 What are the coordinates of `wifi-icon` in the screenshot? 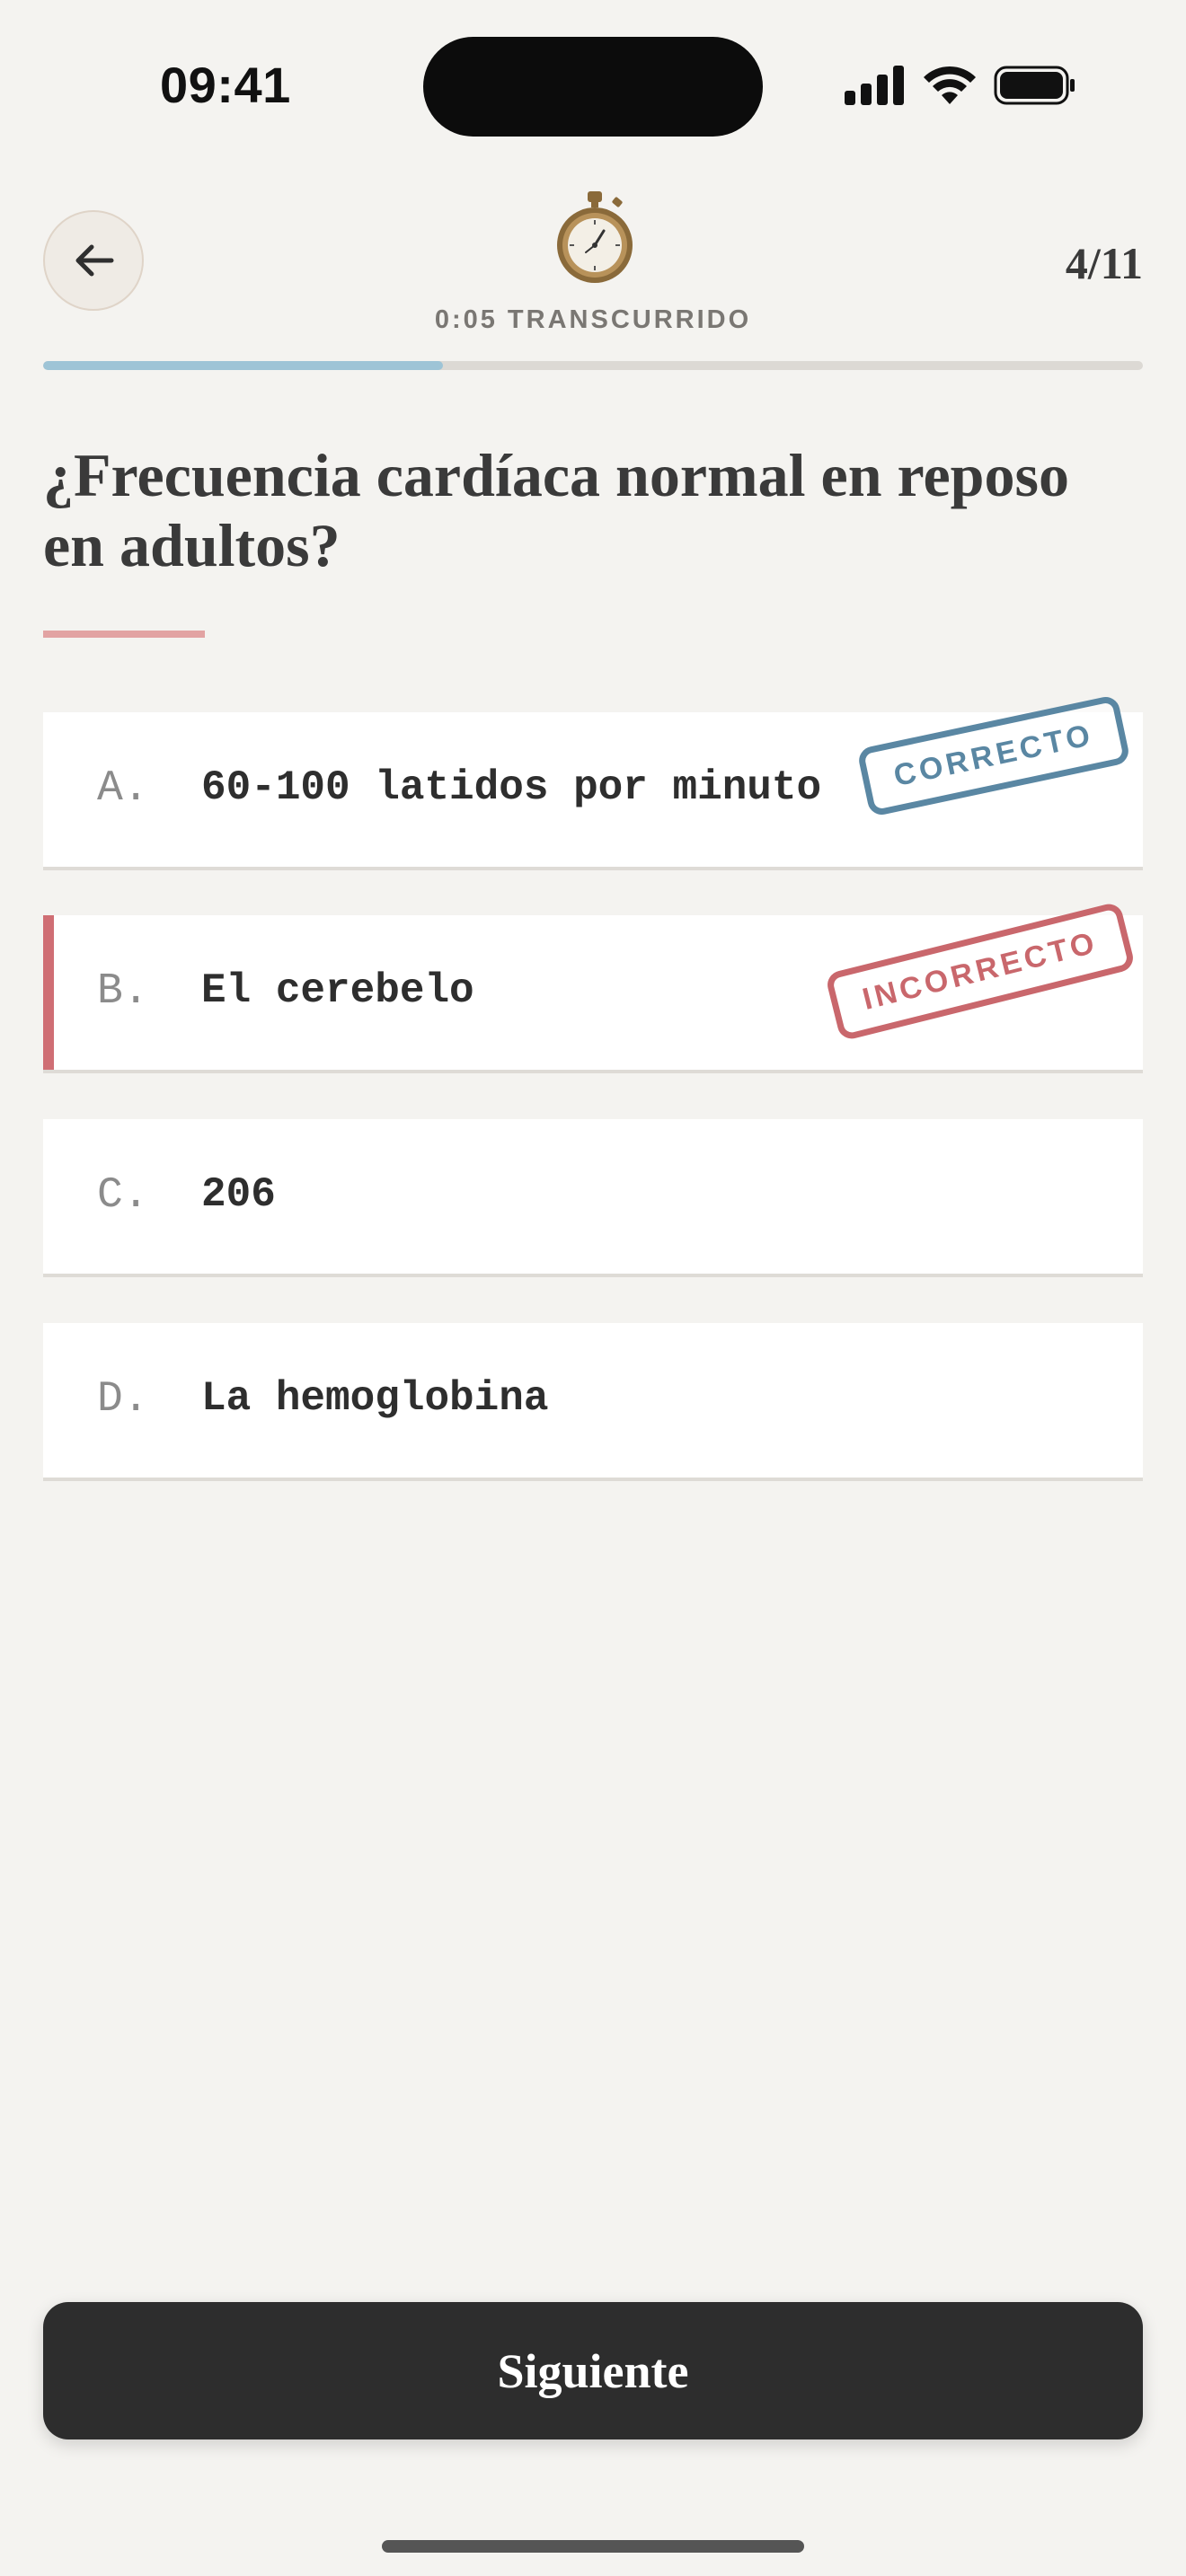 It's located at (950, 85).